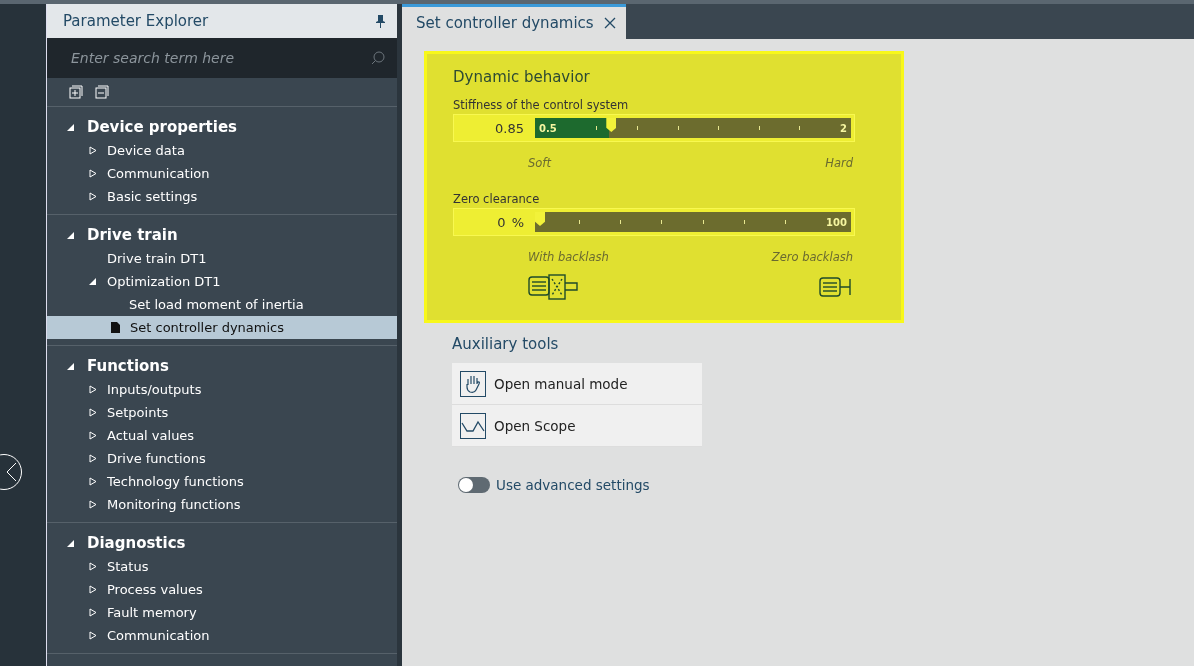 The image size is (1194, 666). What do you see at coordinates (836, 287) in the screenshot?
I see `motor-icon` at bounding box center [836, 287].